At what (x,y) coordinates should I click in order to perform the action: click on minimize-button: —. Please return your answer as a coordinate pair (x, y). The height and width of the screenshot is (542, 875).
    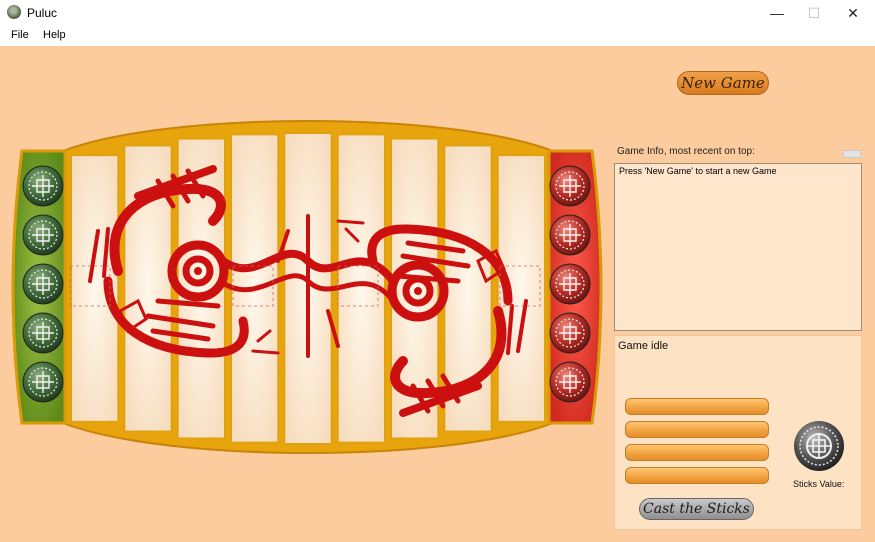
    Looking at the image, I should click on (777, 13).